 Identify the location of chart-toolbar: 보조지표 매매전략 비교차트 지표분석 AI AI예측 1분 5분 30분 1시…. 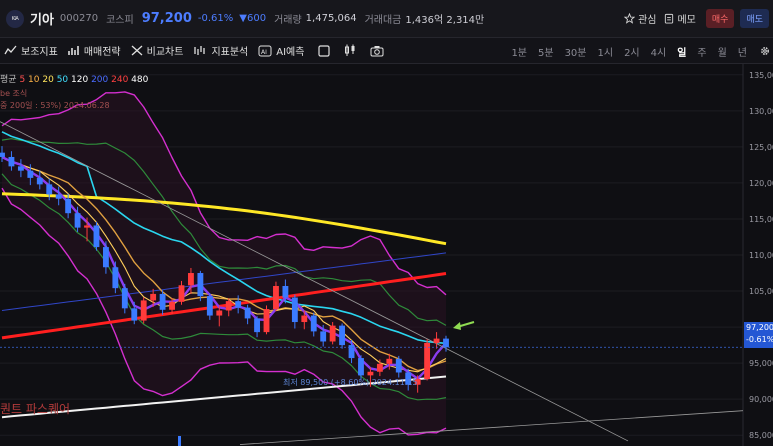
(386, 51).